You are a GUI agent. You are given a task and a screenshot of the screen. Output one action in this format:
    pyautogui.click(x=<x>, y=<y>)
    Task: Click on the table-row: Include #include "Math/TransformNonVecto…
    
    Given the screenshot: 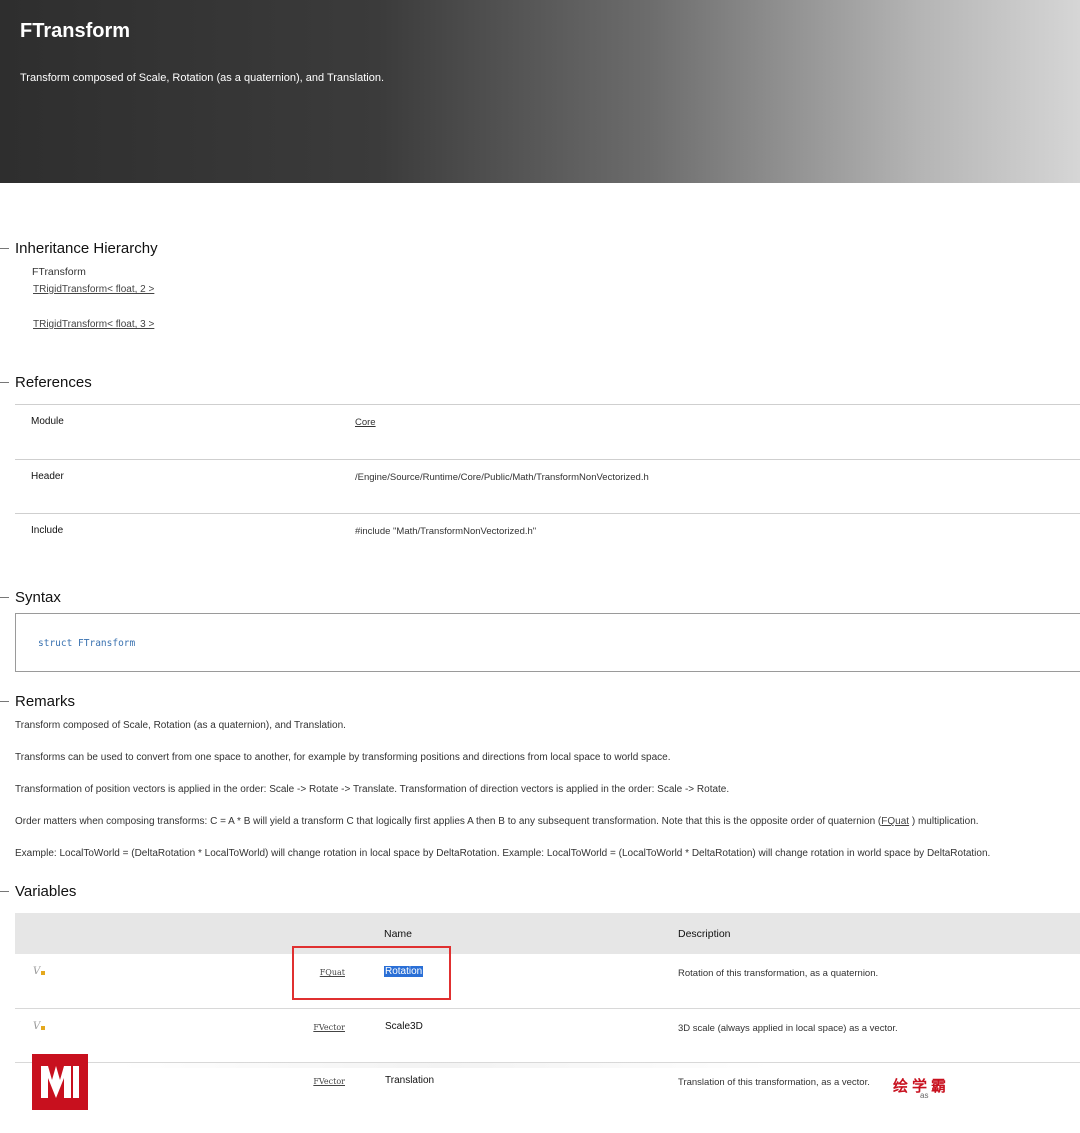 What is the action you would take?
    pyautogui.click(x=547, y=540)
    